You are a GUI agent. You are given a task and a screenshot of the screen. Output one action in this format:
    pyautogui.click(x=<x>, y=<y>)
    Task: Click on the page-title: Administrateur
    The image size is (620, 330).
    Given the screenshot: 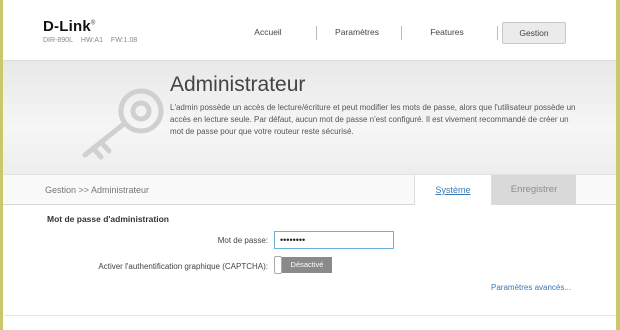 What is the action you would take?
    pyautogui.click(x=238, y=84)
    